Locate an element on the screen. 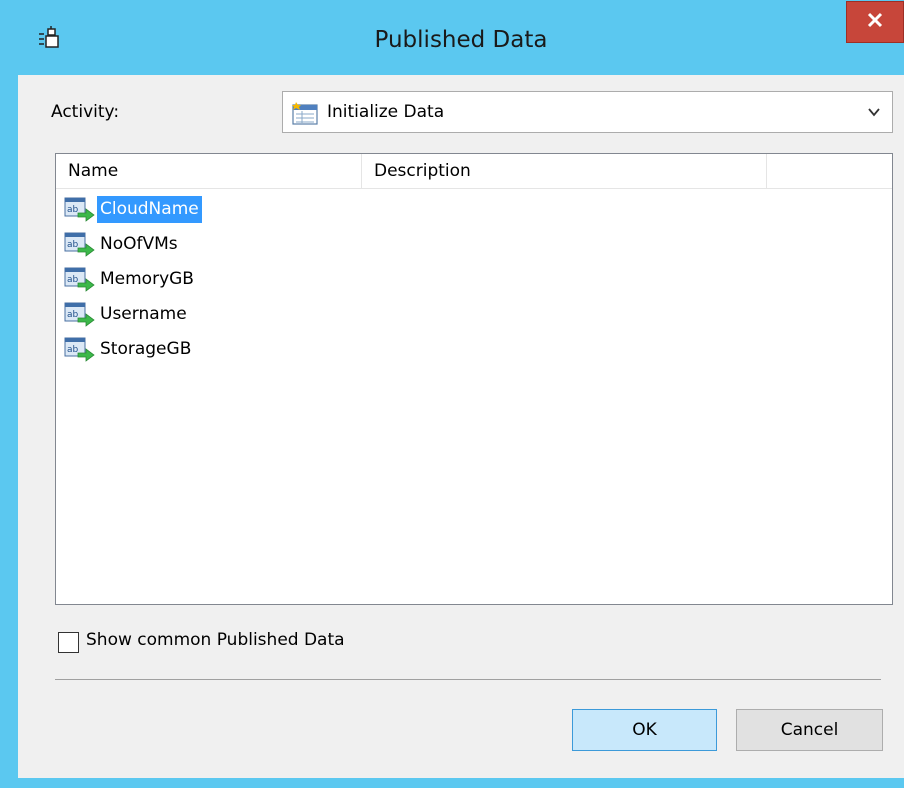 The width and height of the screenshot is (904, 788). show-common-checkbox is located at coordinates (68, 642).